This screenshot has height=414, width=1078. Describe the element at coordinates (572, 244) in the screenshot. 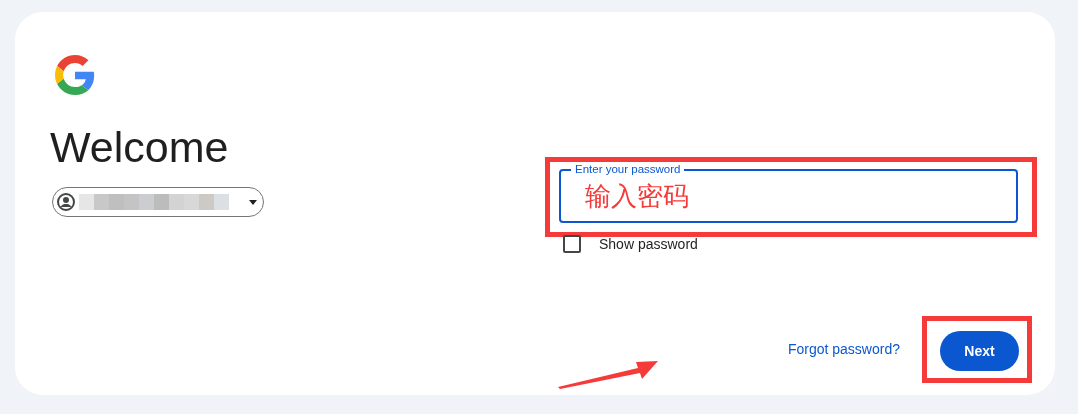

I see `show-password-checkbox` at that location.